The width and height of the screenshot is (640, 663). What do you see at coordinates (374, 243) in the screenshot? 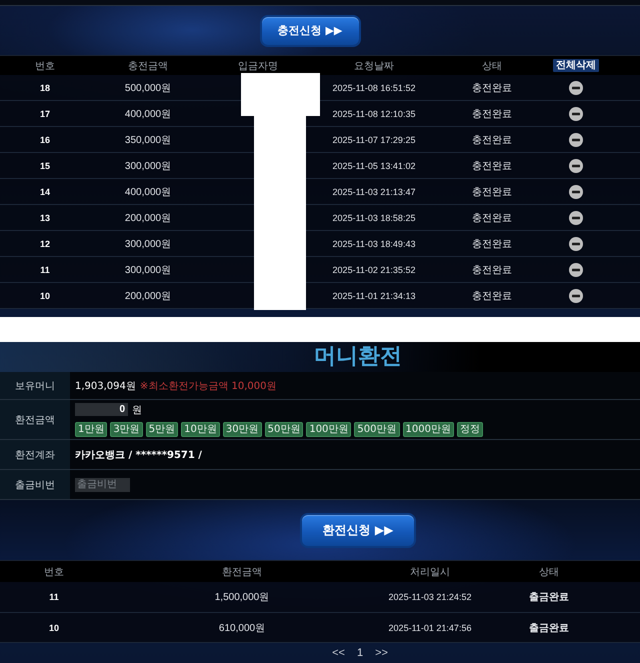
I see `request-date: 2025-11-03 18:49:43` at bounding box center [374, 243].